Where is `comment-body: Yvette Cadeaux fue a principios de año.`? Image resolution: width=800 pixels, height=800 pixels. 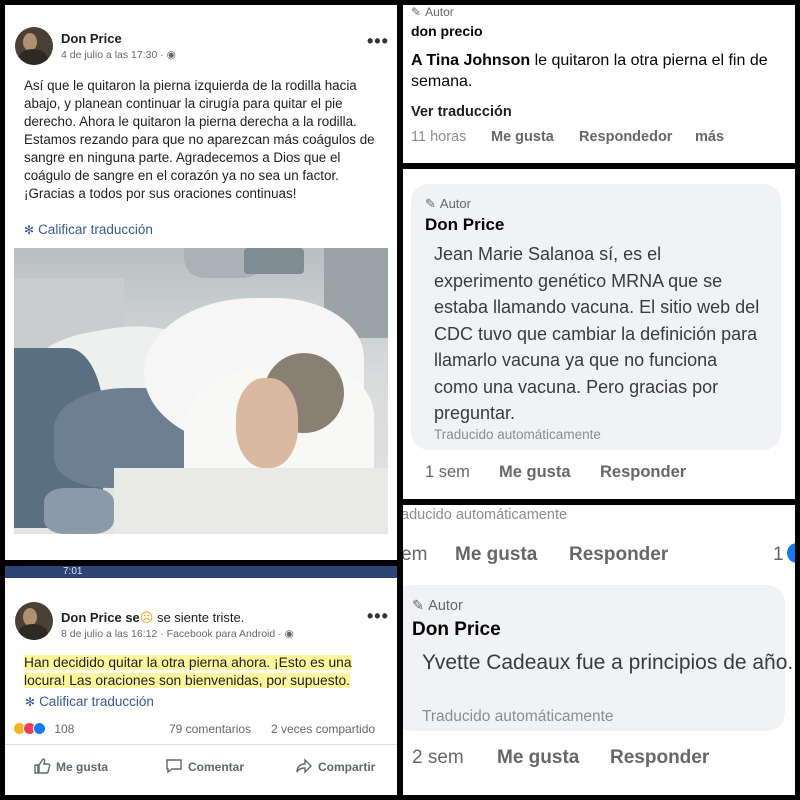 comment-body: Yvette Cadeaux fue a principios de año. is located at coordinates (608, 662).